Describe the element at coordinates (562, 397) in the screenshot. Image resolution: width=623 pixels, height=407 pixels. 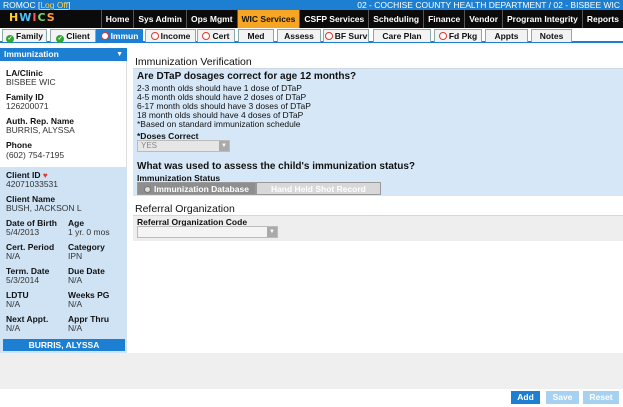
I see `save-button: Save` at that location.